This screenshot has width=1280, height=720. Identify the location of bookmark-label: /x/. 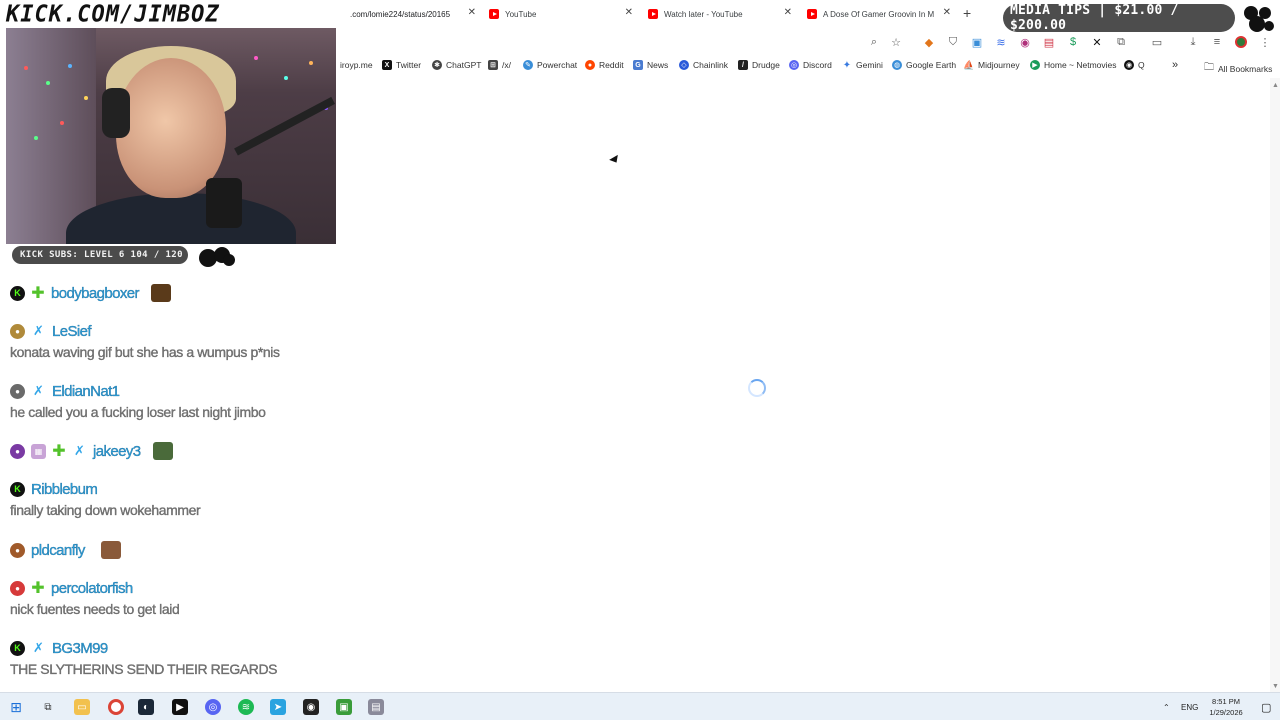
(506, 65).